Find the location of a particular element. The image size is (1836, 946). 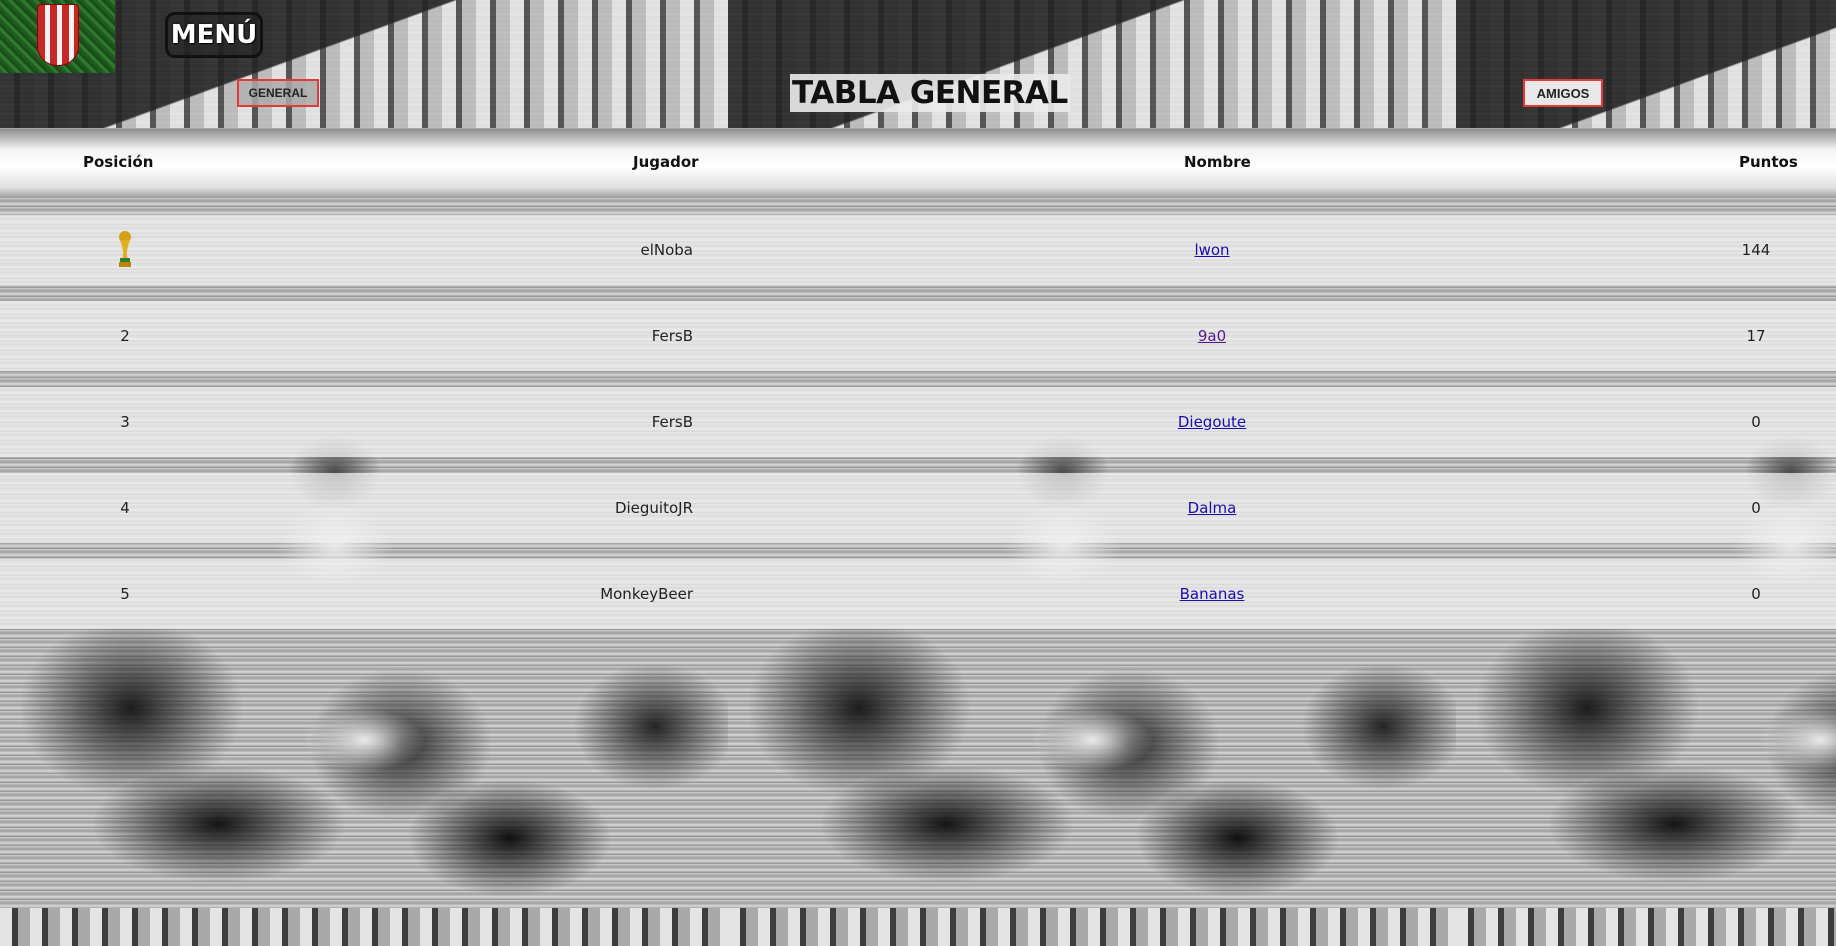

club-shield-icon is located at coordinates (58, 35).